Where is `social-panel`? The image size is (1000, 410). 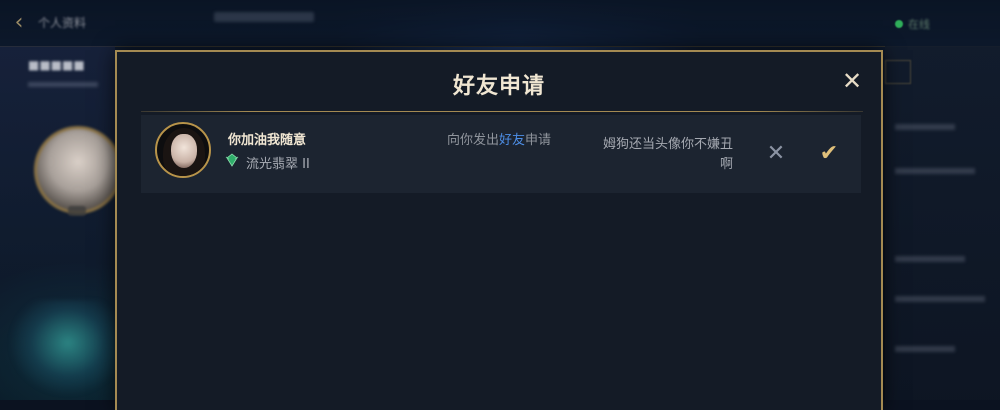
social-panel is located at coordinates (942, 223).